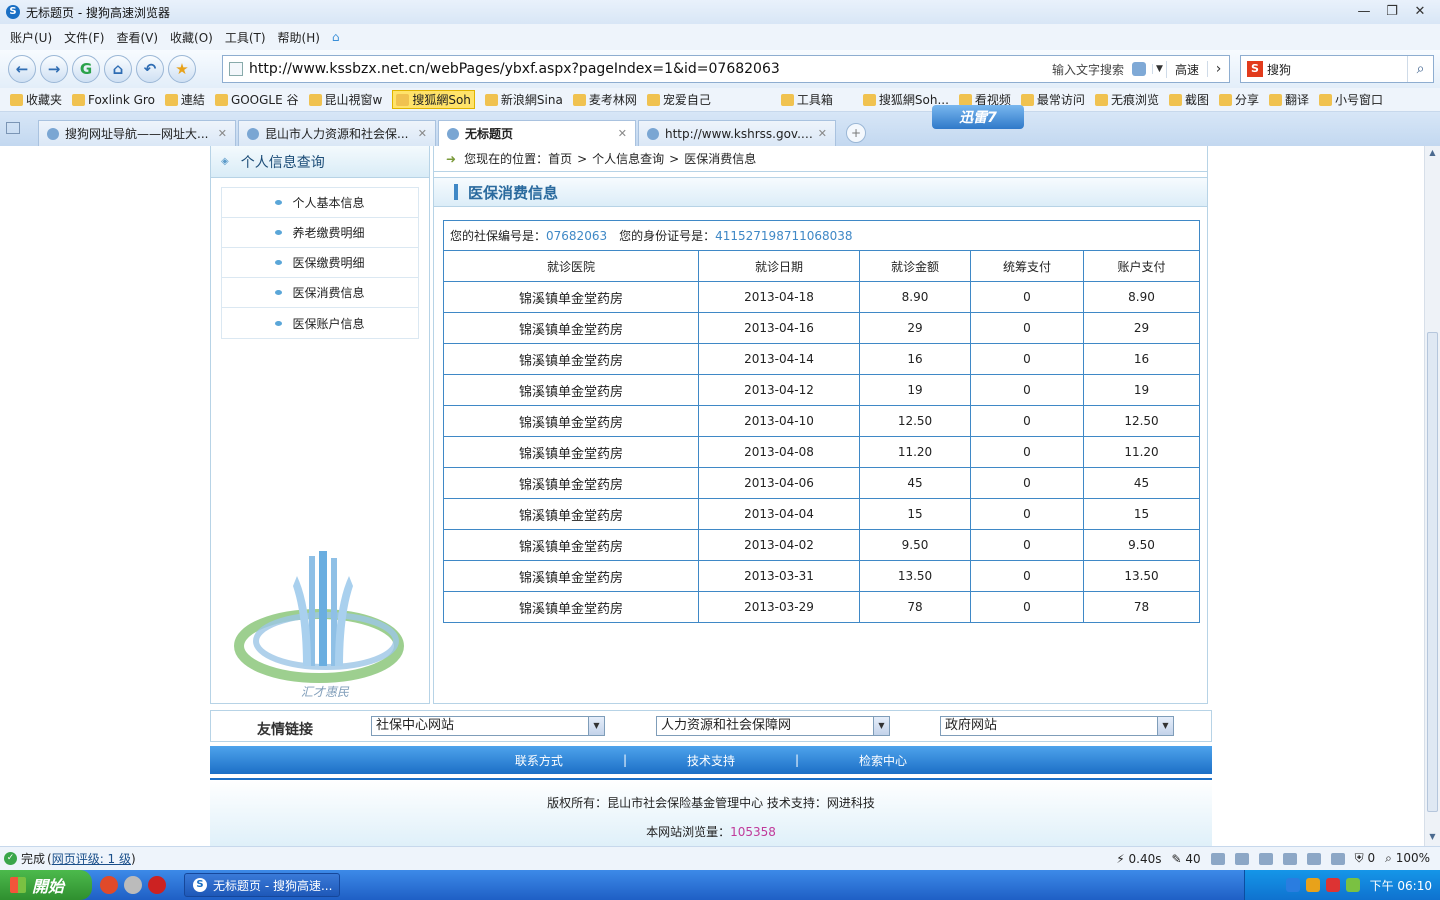 This screenshot has width=1440, height=900. I want to click on link-tech-support: 技术支持, so click(711, 760).